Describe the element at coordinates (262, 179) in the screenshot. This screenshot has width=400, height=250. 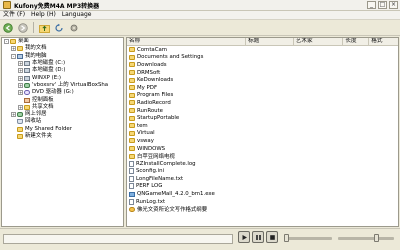
I see `list-item: LongFileName.txt` at that location.